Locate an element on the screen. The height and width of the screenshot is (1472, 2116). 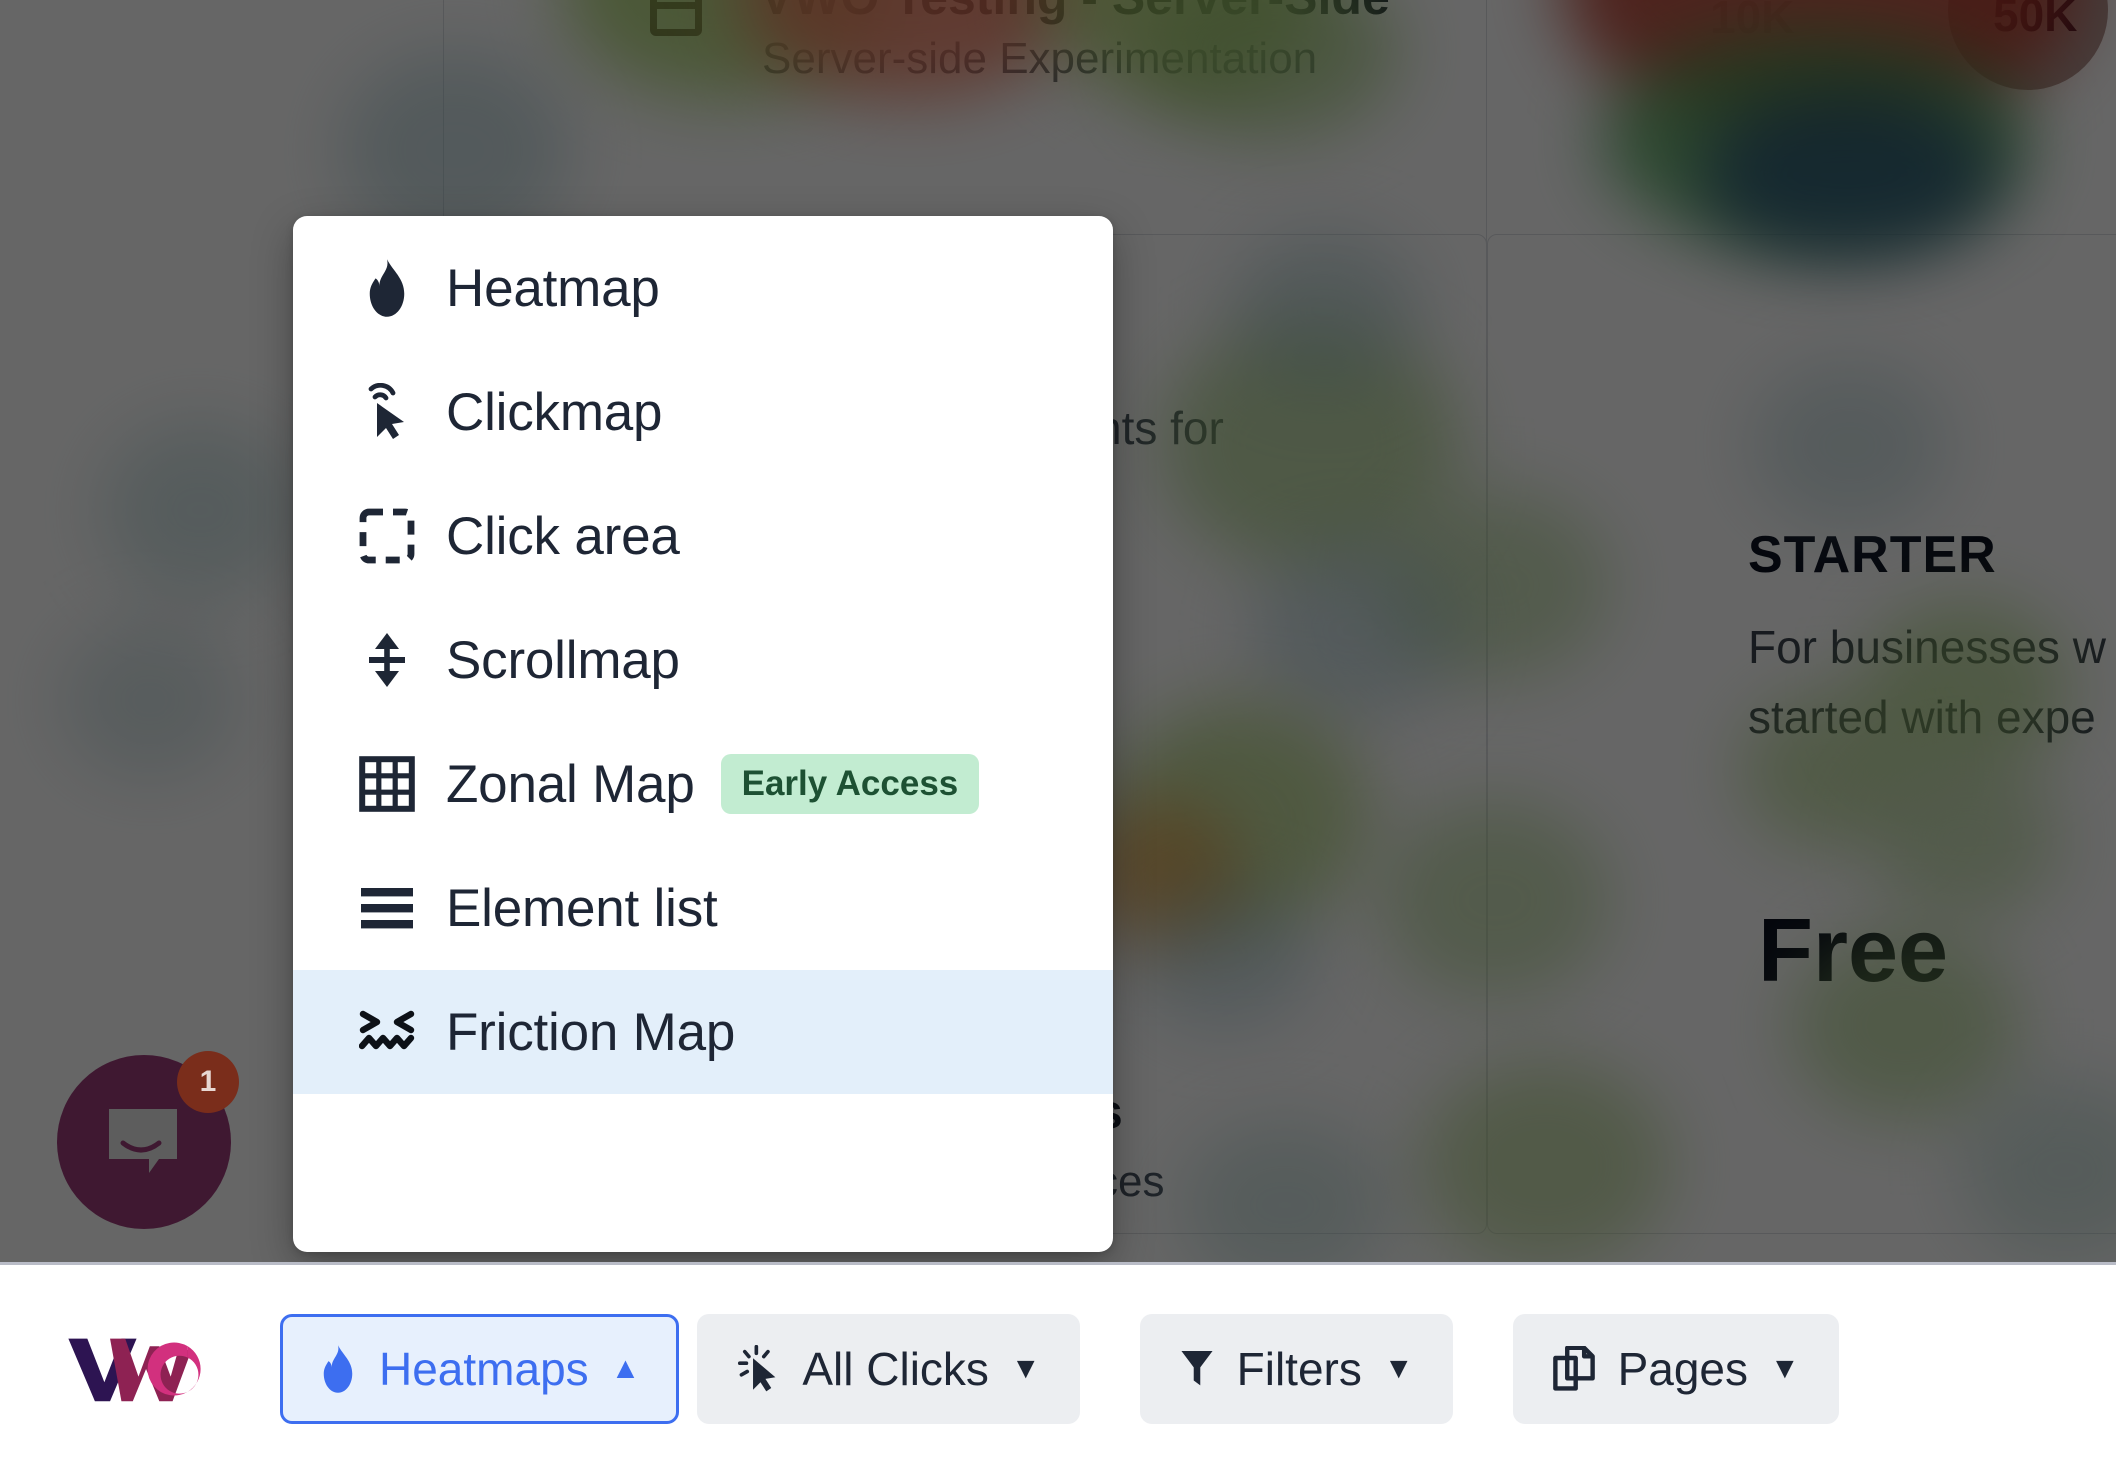
menu-item-click-area: Click area is located at coordinates (703, 536).